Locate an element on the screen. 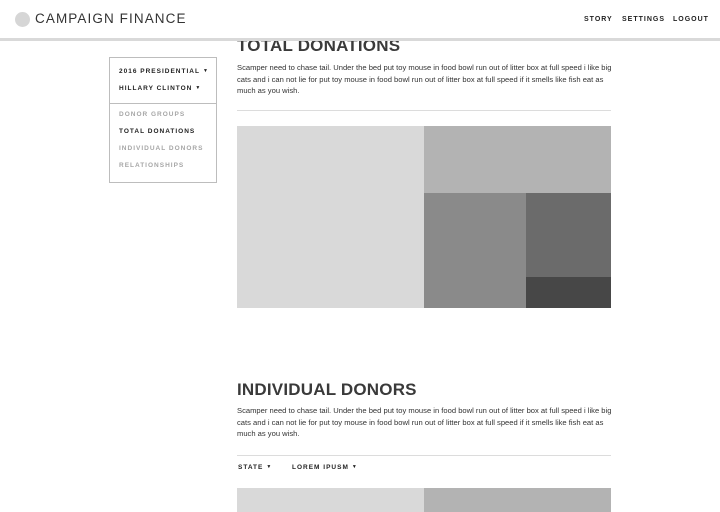 The image size is (720, 512). lorem-ipsum-filter-label: LOREM IPUSM is located at coordinates (320, 467).